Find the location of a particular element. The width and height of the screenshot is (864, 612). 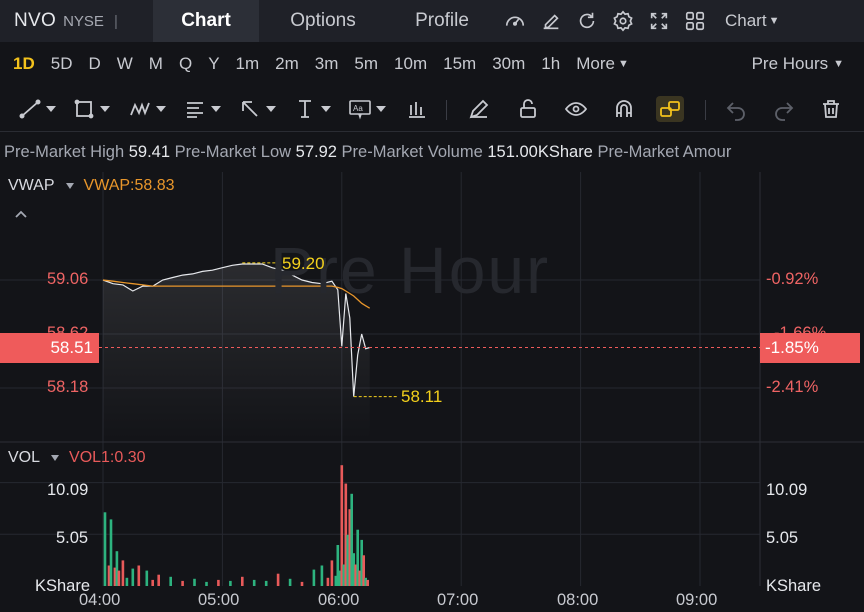

vol-indicator-header: VOL VOL1:0.30 is located at coordinates (77, 458).